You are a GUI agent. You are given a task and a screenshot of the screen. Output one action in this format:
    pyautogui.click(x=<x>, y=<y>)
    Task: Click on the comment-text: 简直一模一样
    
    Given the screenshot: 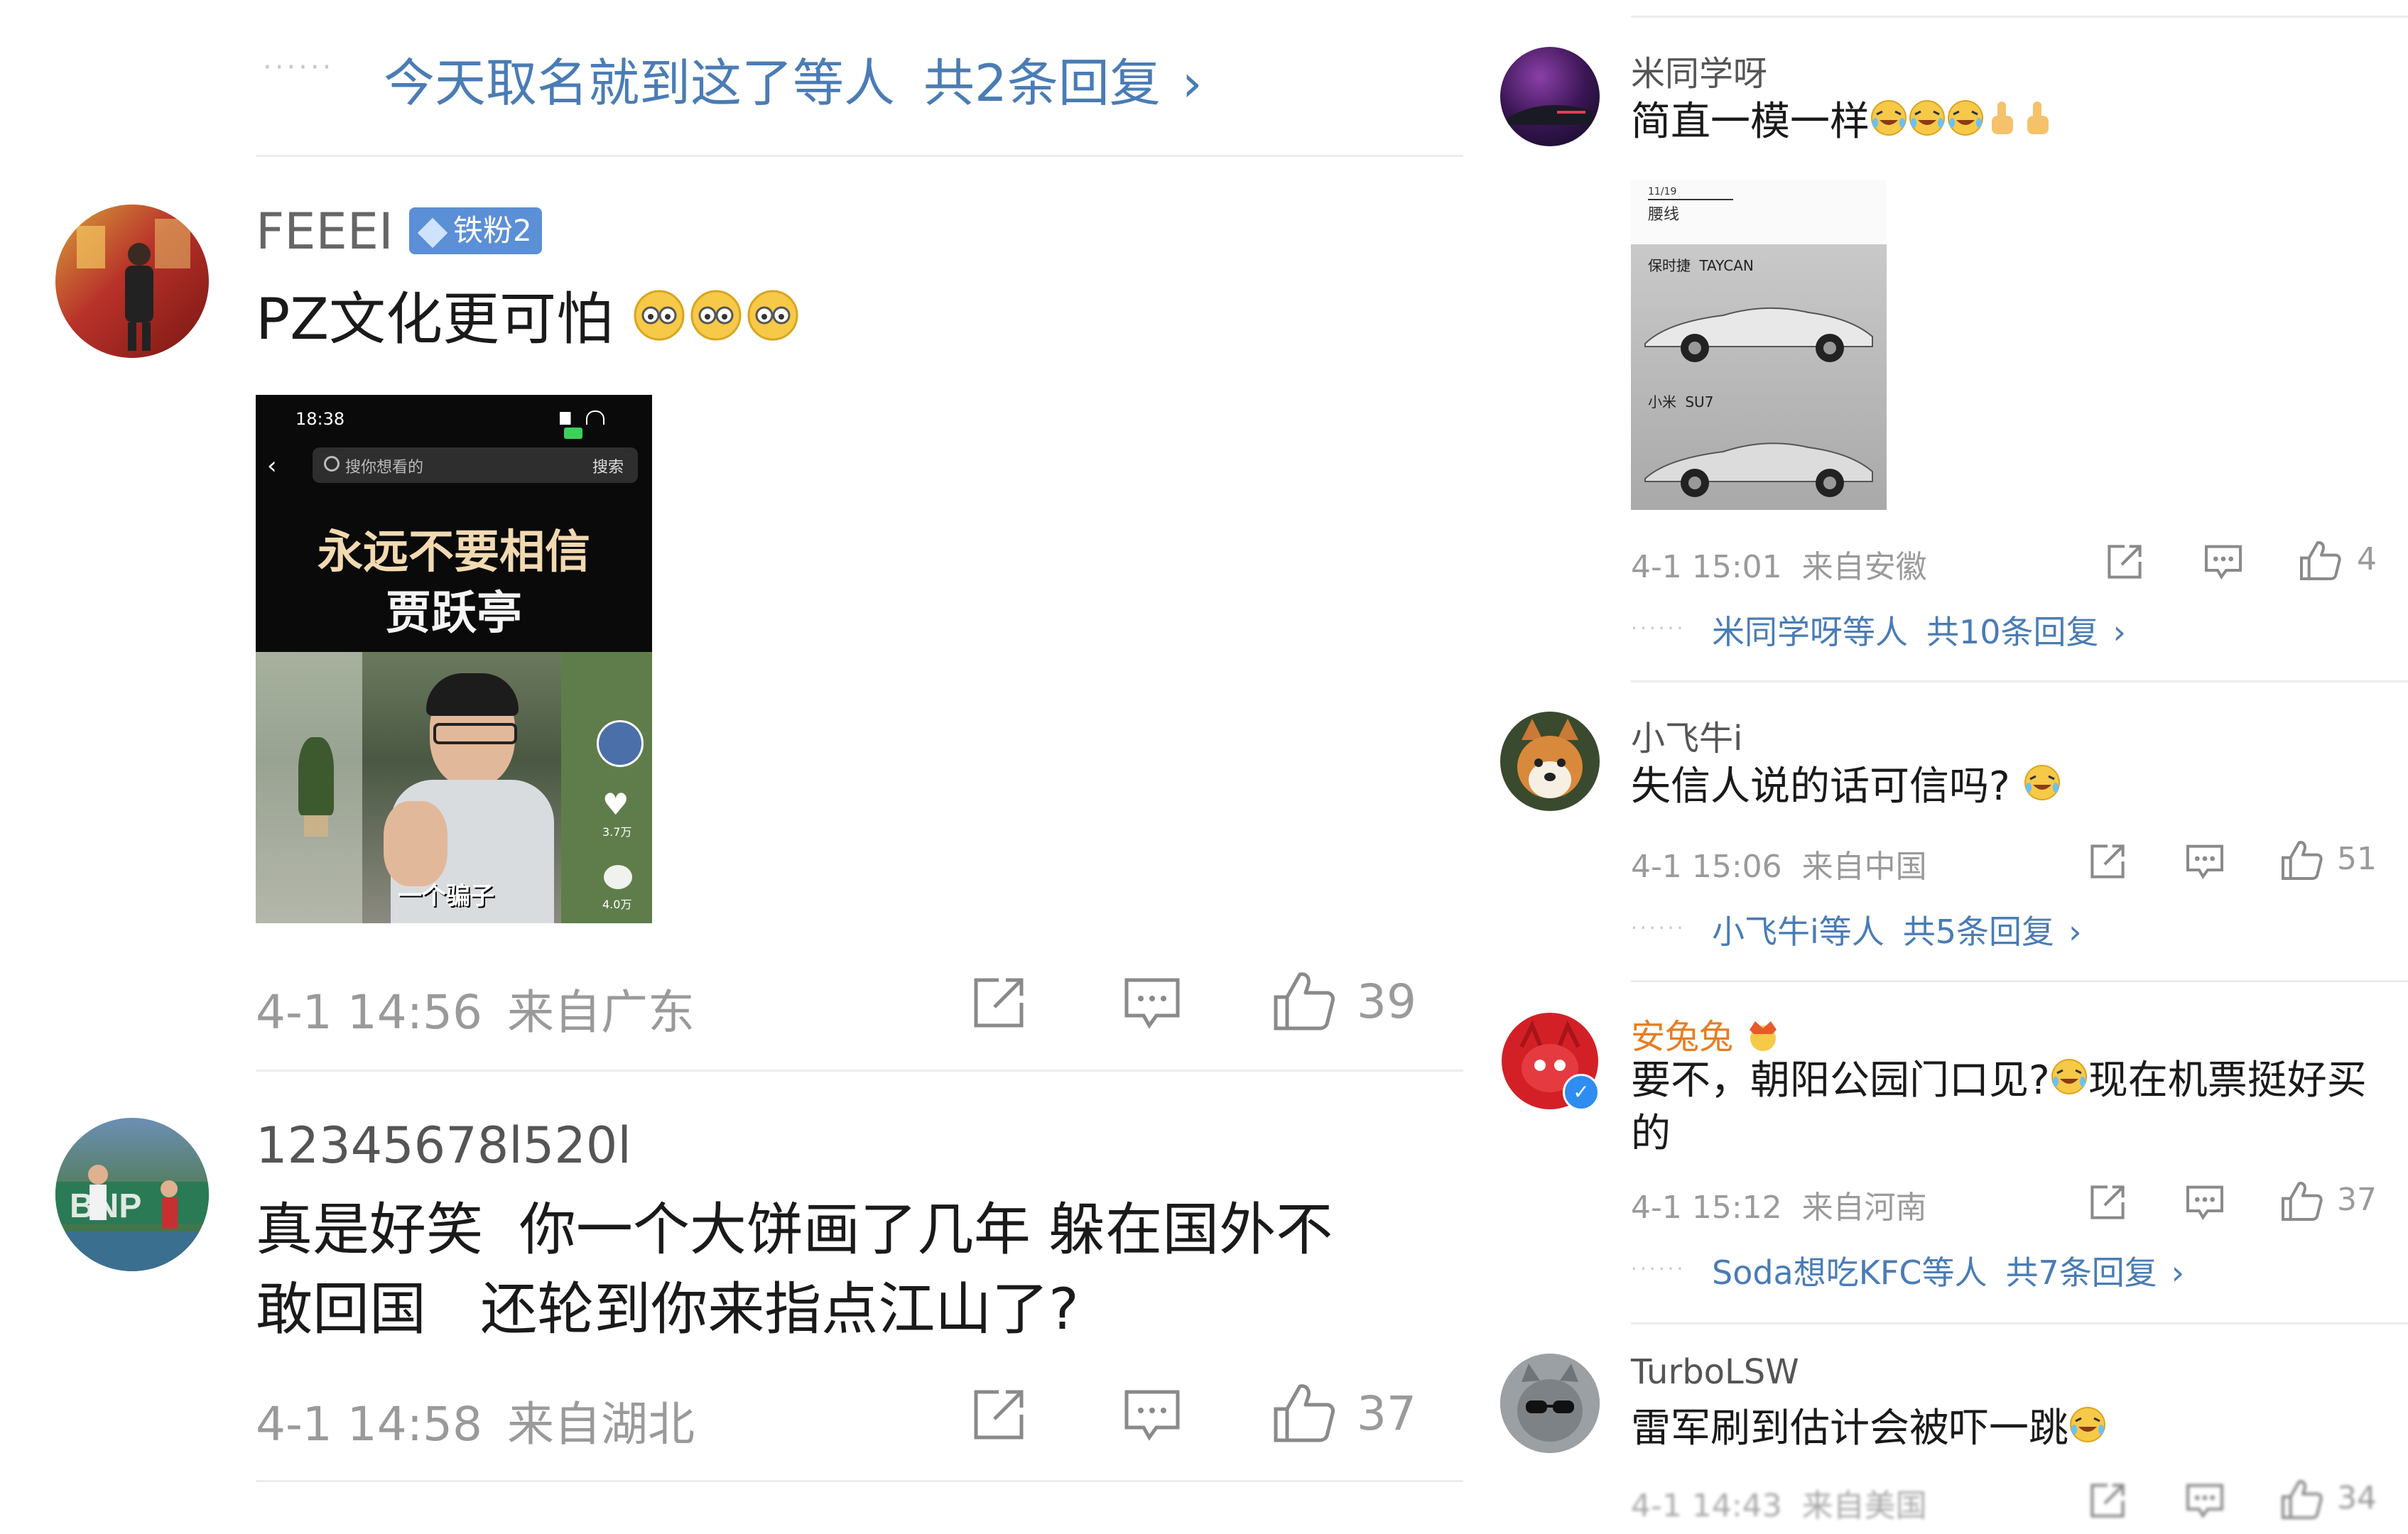 What is the action you would take?
    pyautogui.click(x=1844, y=123)
    